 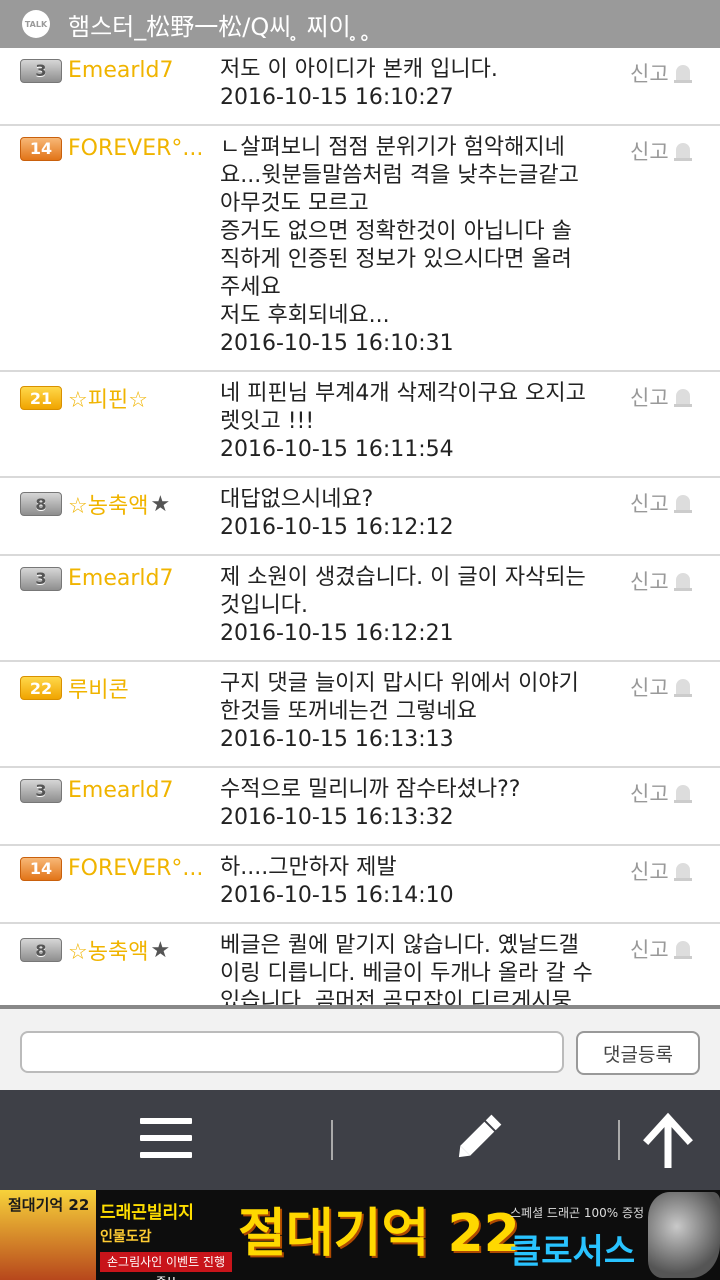 I want to click on comment-timestamp: 2016-10-15 16:12:12, so click(x=337, y=527).